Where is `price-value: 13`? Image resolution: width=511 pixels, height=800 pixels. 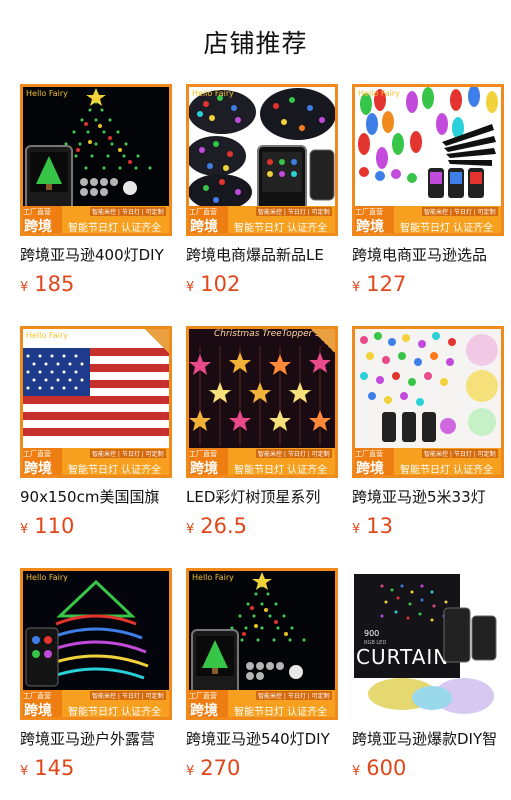 price-value: 13 is located at coordinates (380, 526).